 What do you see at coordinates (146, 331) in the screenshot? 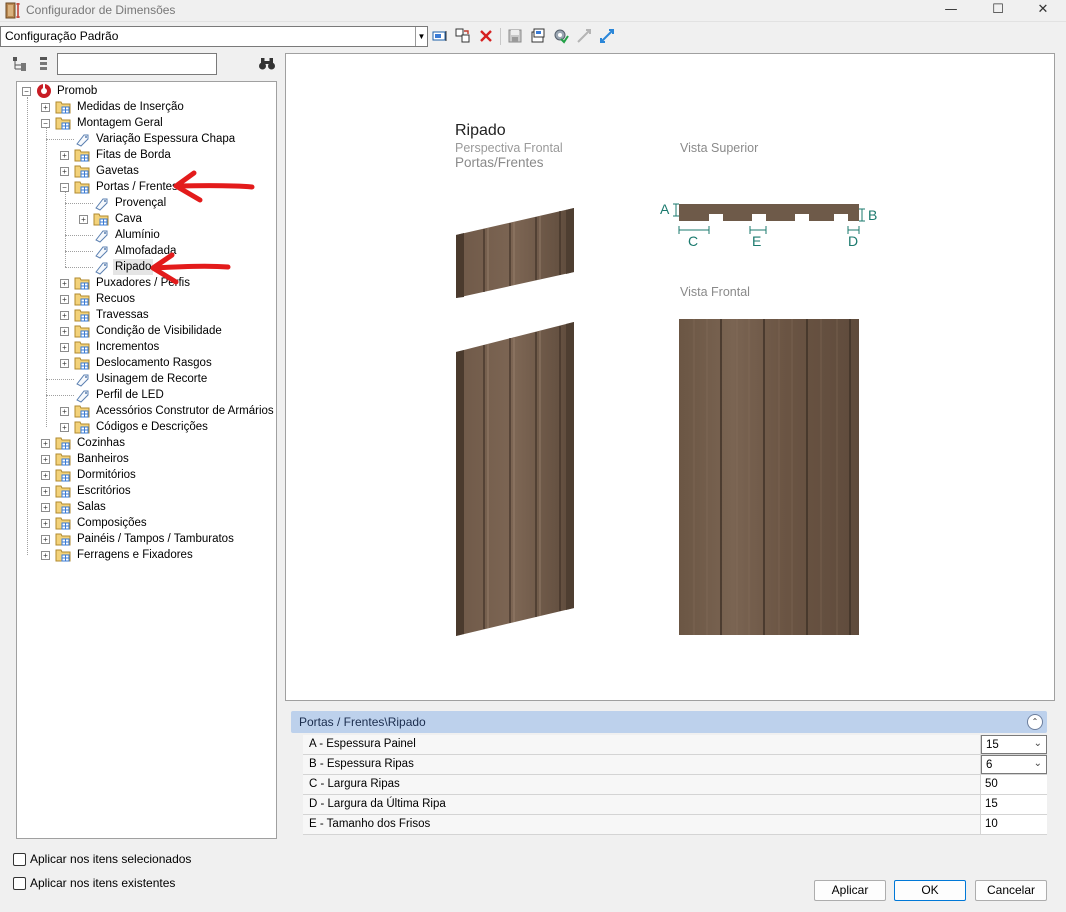
I see `tree-item-condicao-visibilidade: + Condição de Visibilidade` at bounding box center [146, 331].